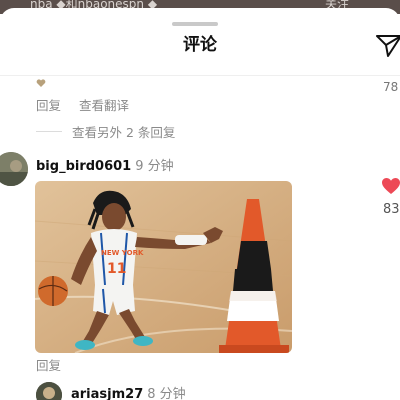 The image size is (400, 400). Describe the element at coordinates (116, 269) in the screenshot. I see `jersey-number: 11` at that location.